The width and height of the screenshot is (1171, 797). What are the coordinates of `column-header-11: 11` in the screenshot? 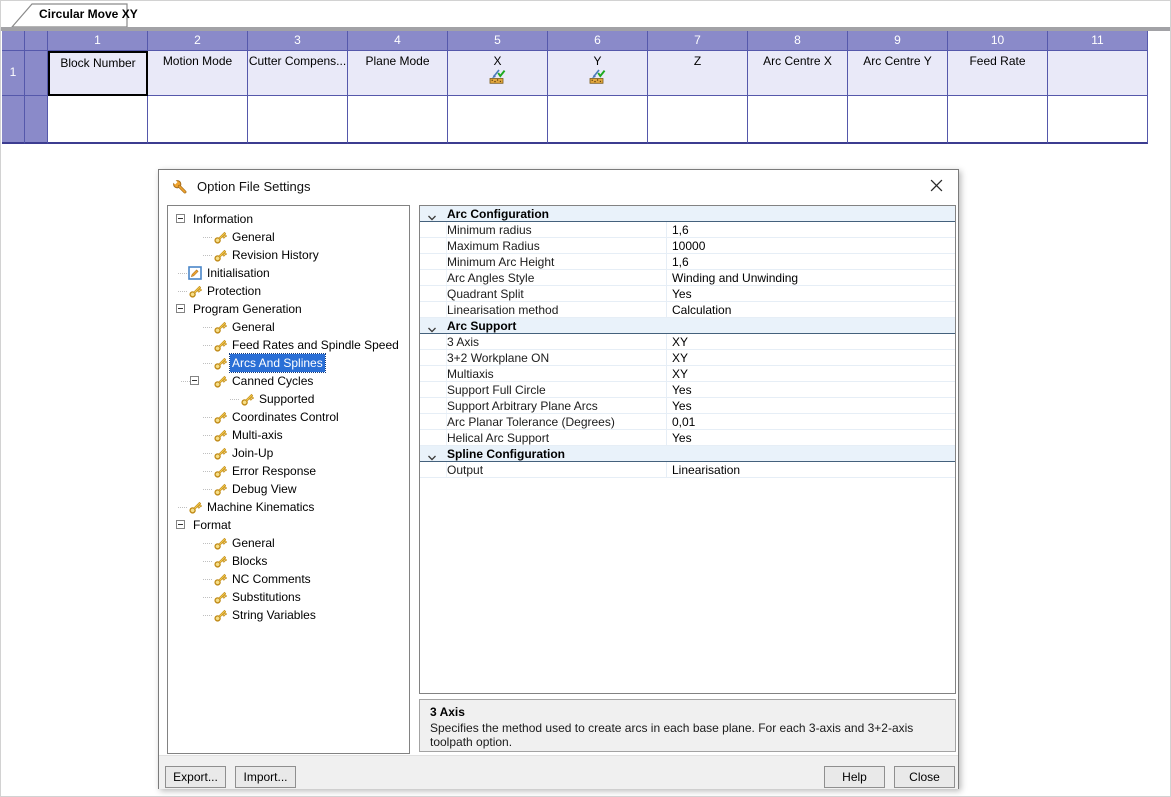 It's located at (1098, 41).